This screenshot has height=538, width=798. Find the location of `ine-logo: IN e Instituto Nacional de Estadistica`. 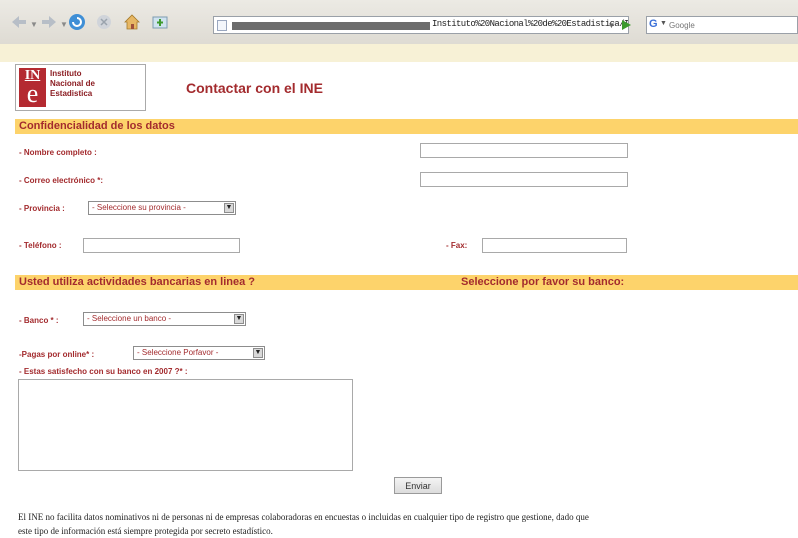

ine-logo: IN e Instituto Nacional de Estadistica is located at coordinates (80, 87).